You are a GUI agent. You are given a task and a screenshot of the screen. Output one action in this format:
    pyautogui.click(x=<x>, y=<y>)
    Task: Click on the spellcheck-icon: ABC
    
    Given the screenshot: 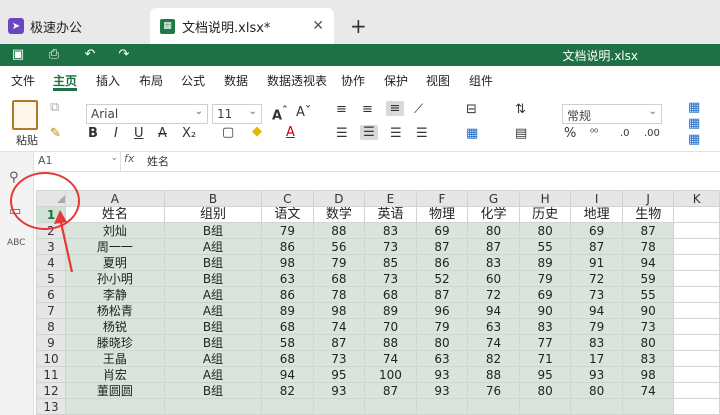 What is the action you would take?
    pyautogui.click(x=16, y=243)
    